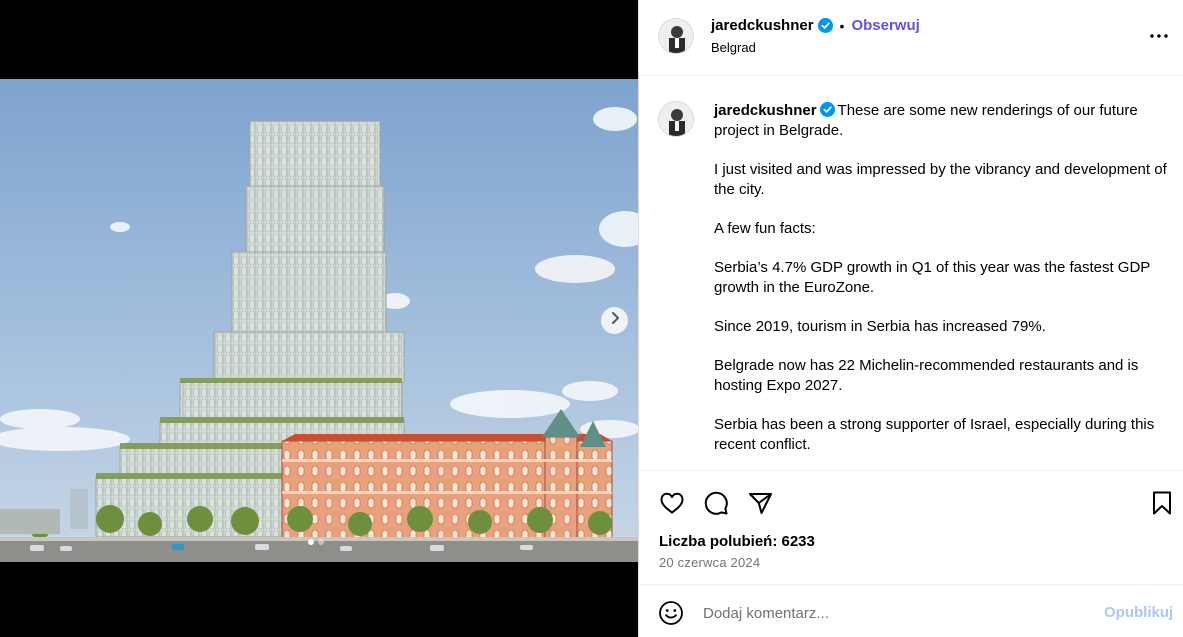 Image resolution: width=1183 pixels, height=637 pixels. I want to click on comment-icon, so click(716, 506).